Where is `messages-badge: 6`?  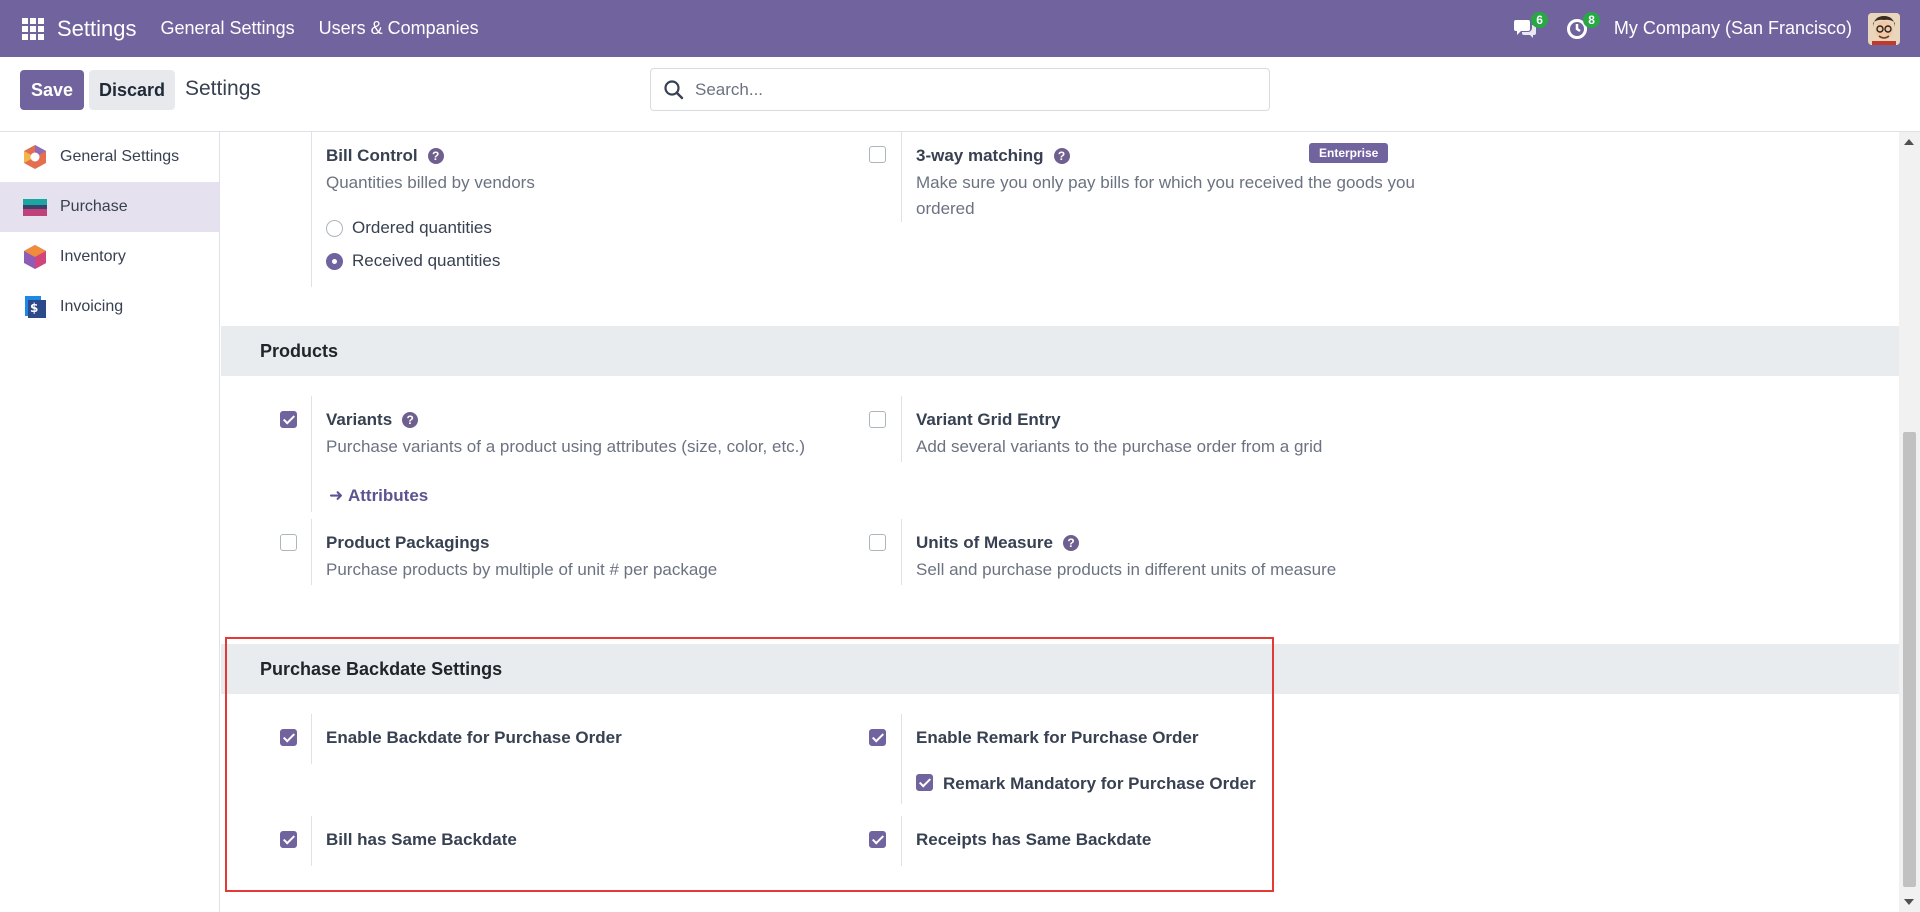
messages-badge: 6 is located at coordinates (1539, 19).